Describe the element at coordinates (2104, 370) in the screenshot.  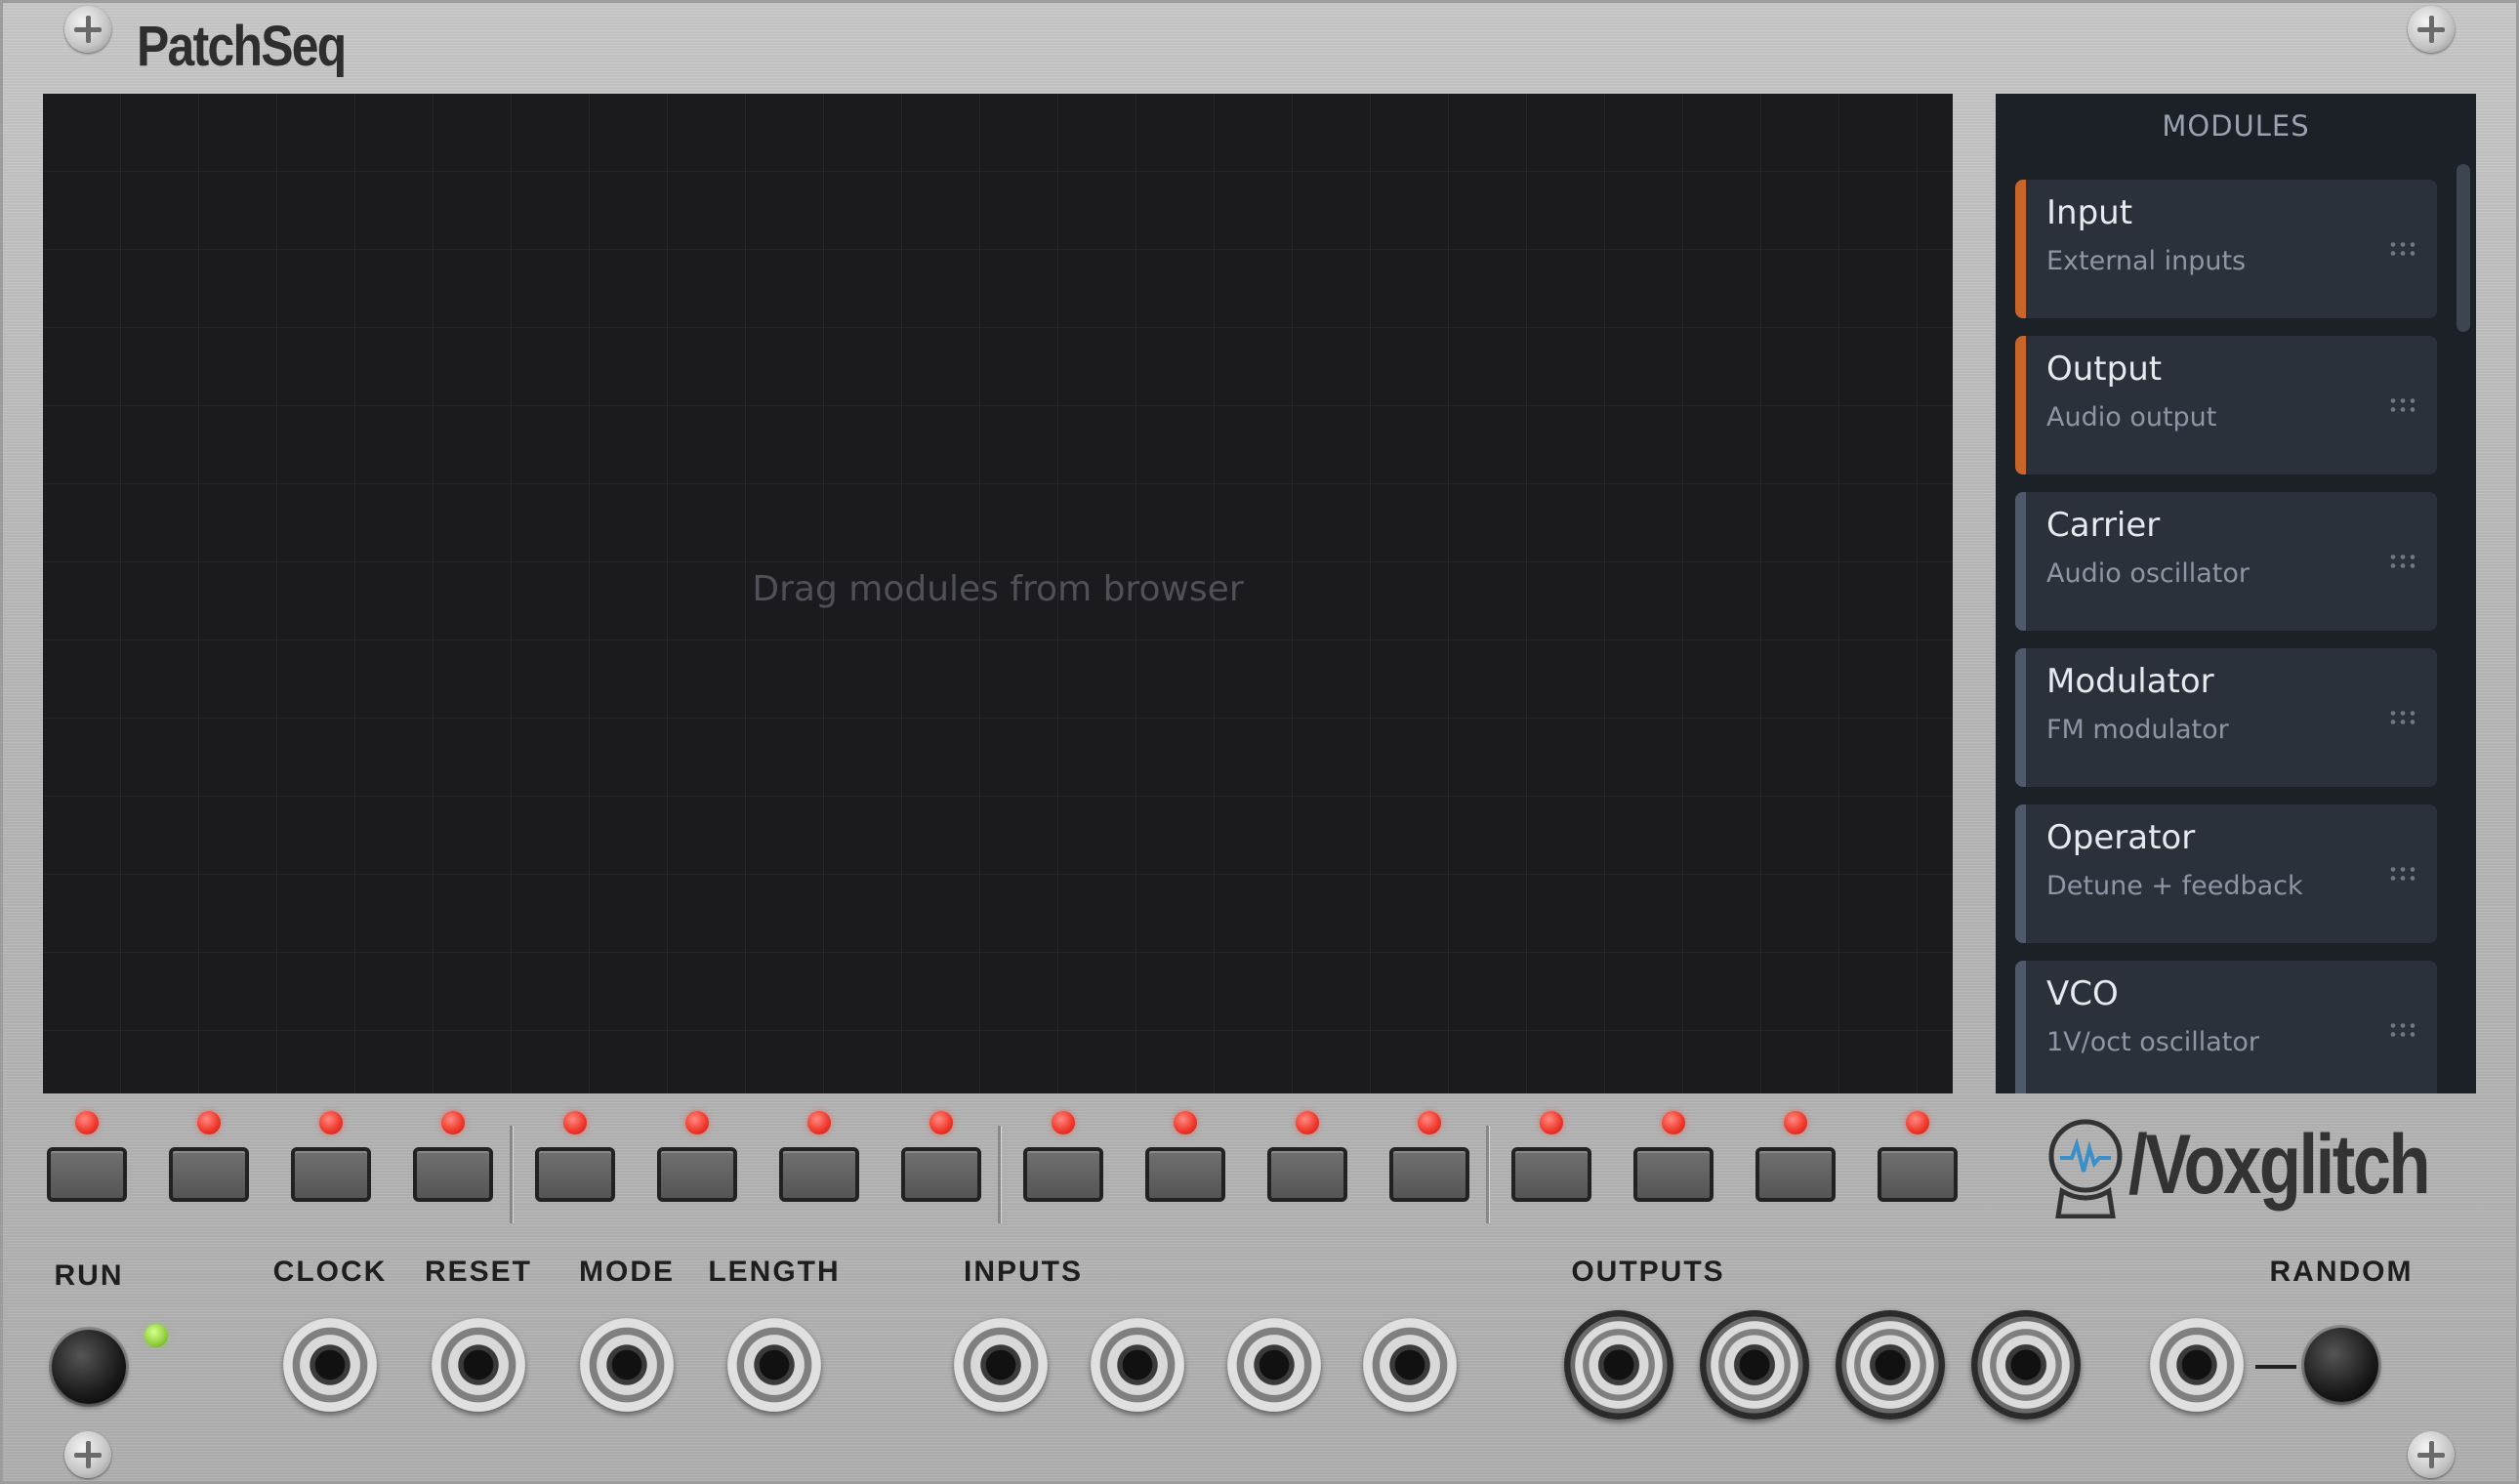
I see `module-name: Output` at that location.